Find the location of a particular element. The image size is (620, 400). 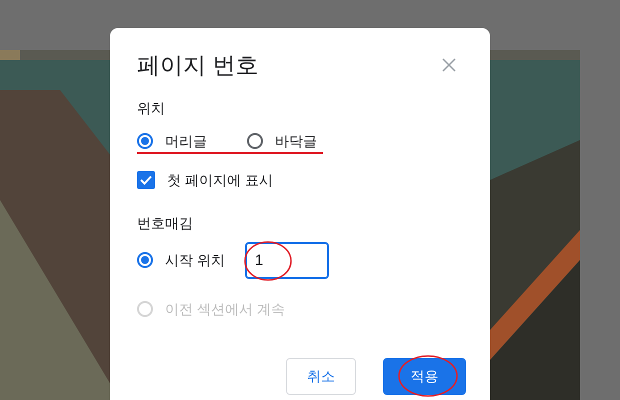

dialog-title: 페이지 번호 is located at coordinates (197, 66).